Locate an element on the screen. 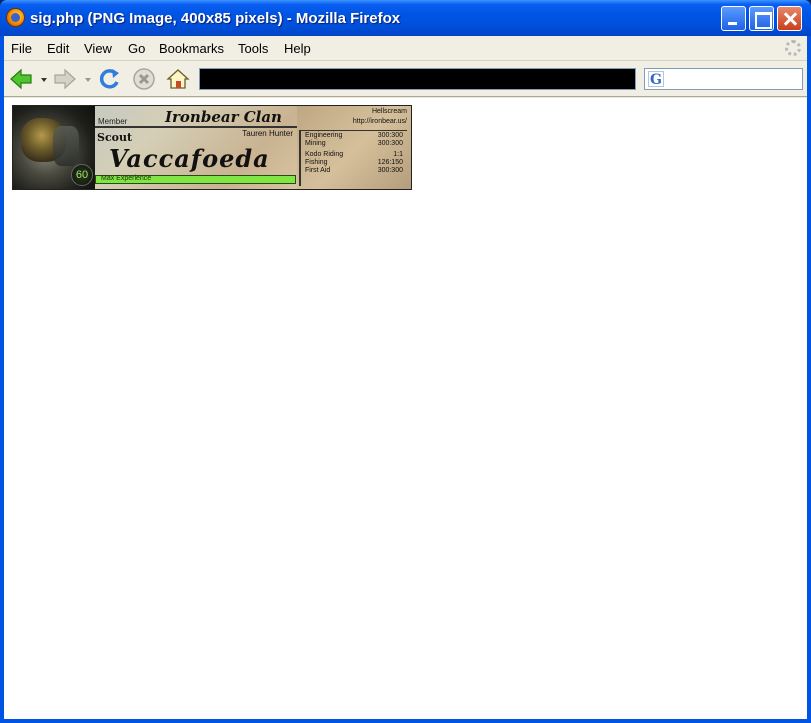  navigation-toolbar: G is located at coordinates (405, 79).